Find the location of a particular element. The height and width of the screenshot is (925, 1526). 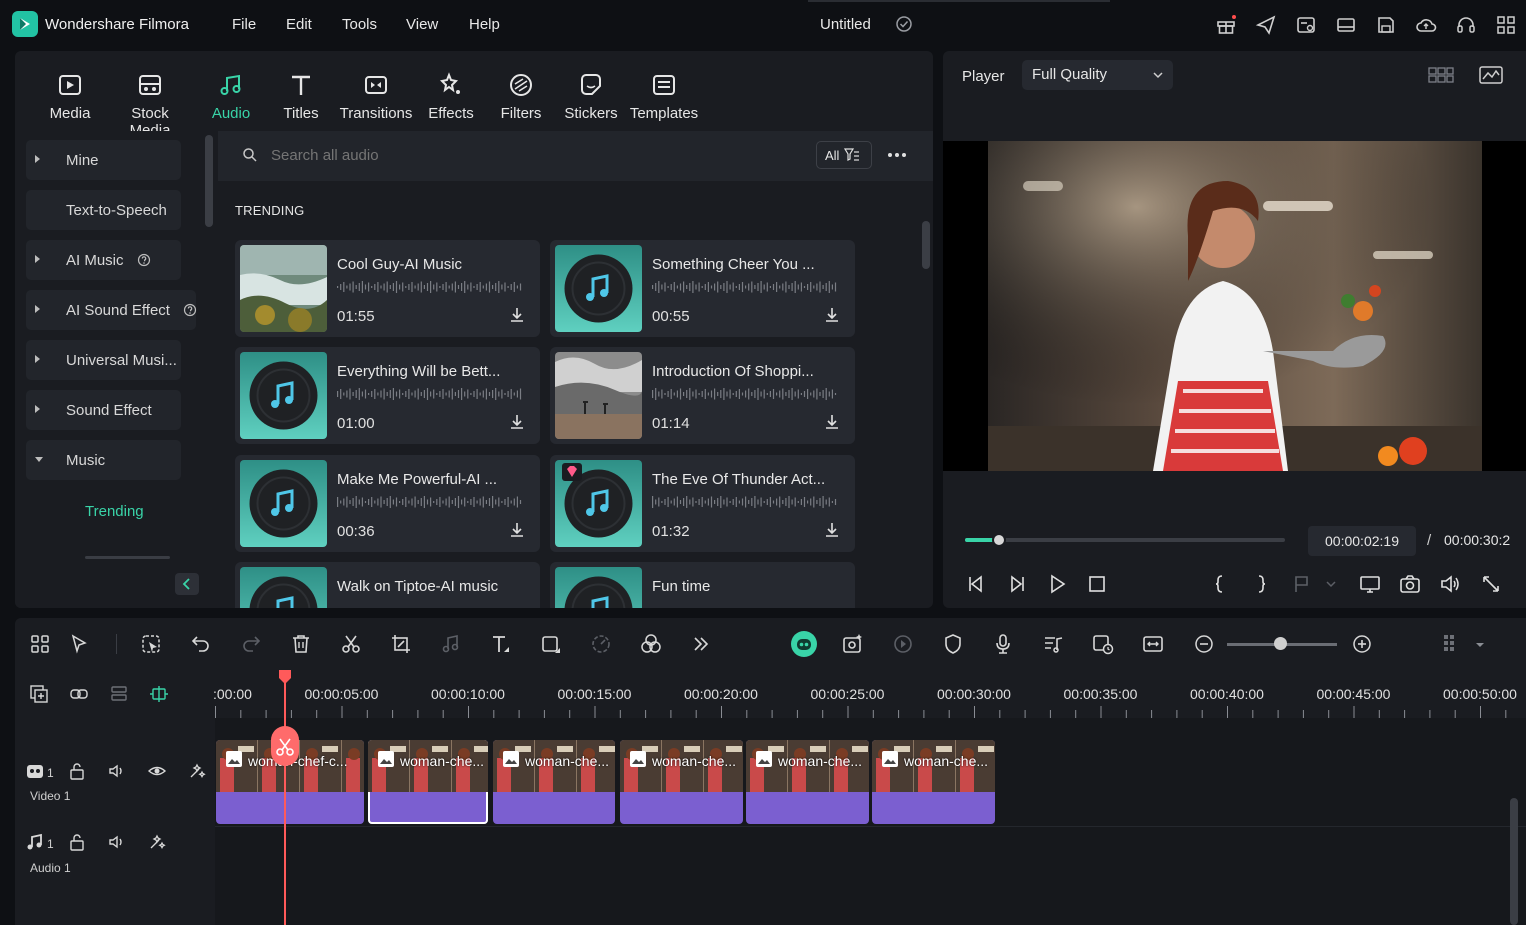

sidebar-scrollbar is located at coordinates (209, 181).